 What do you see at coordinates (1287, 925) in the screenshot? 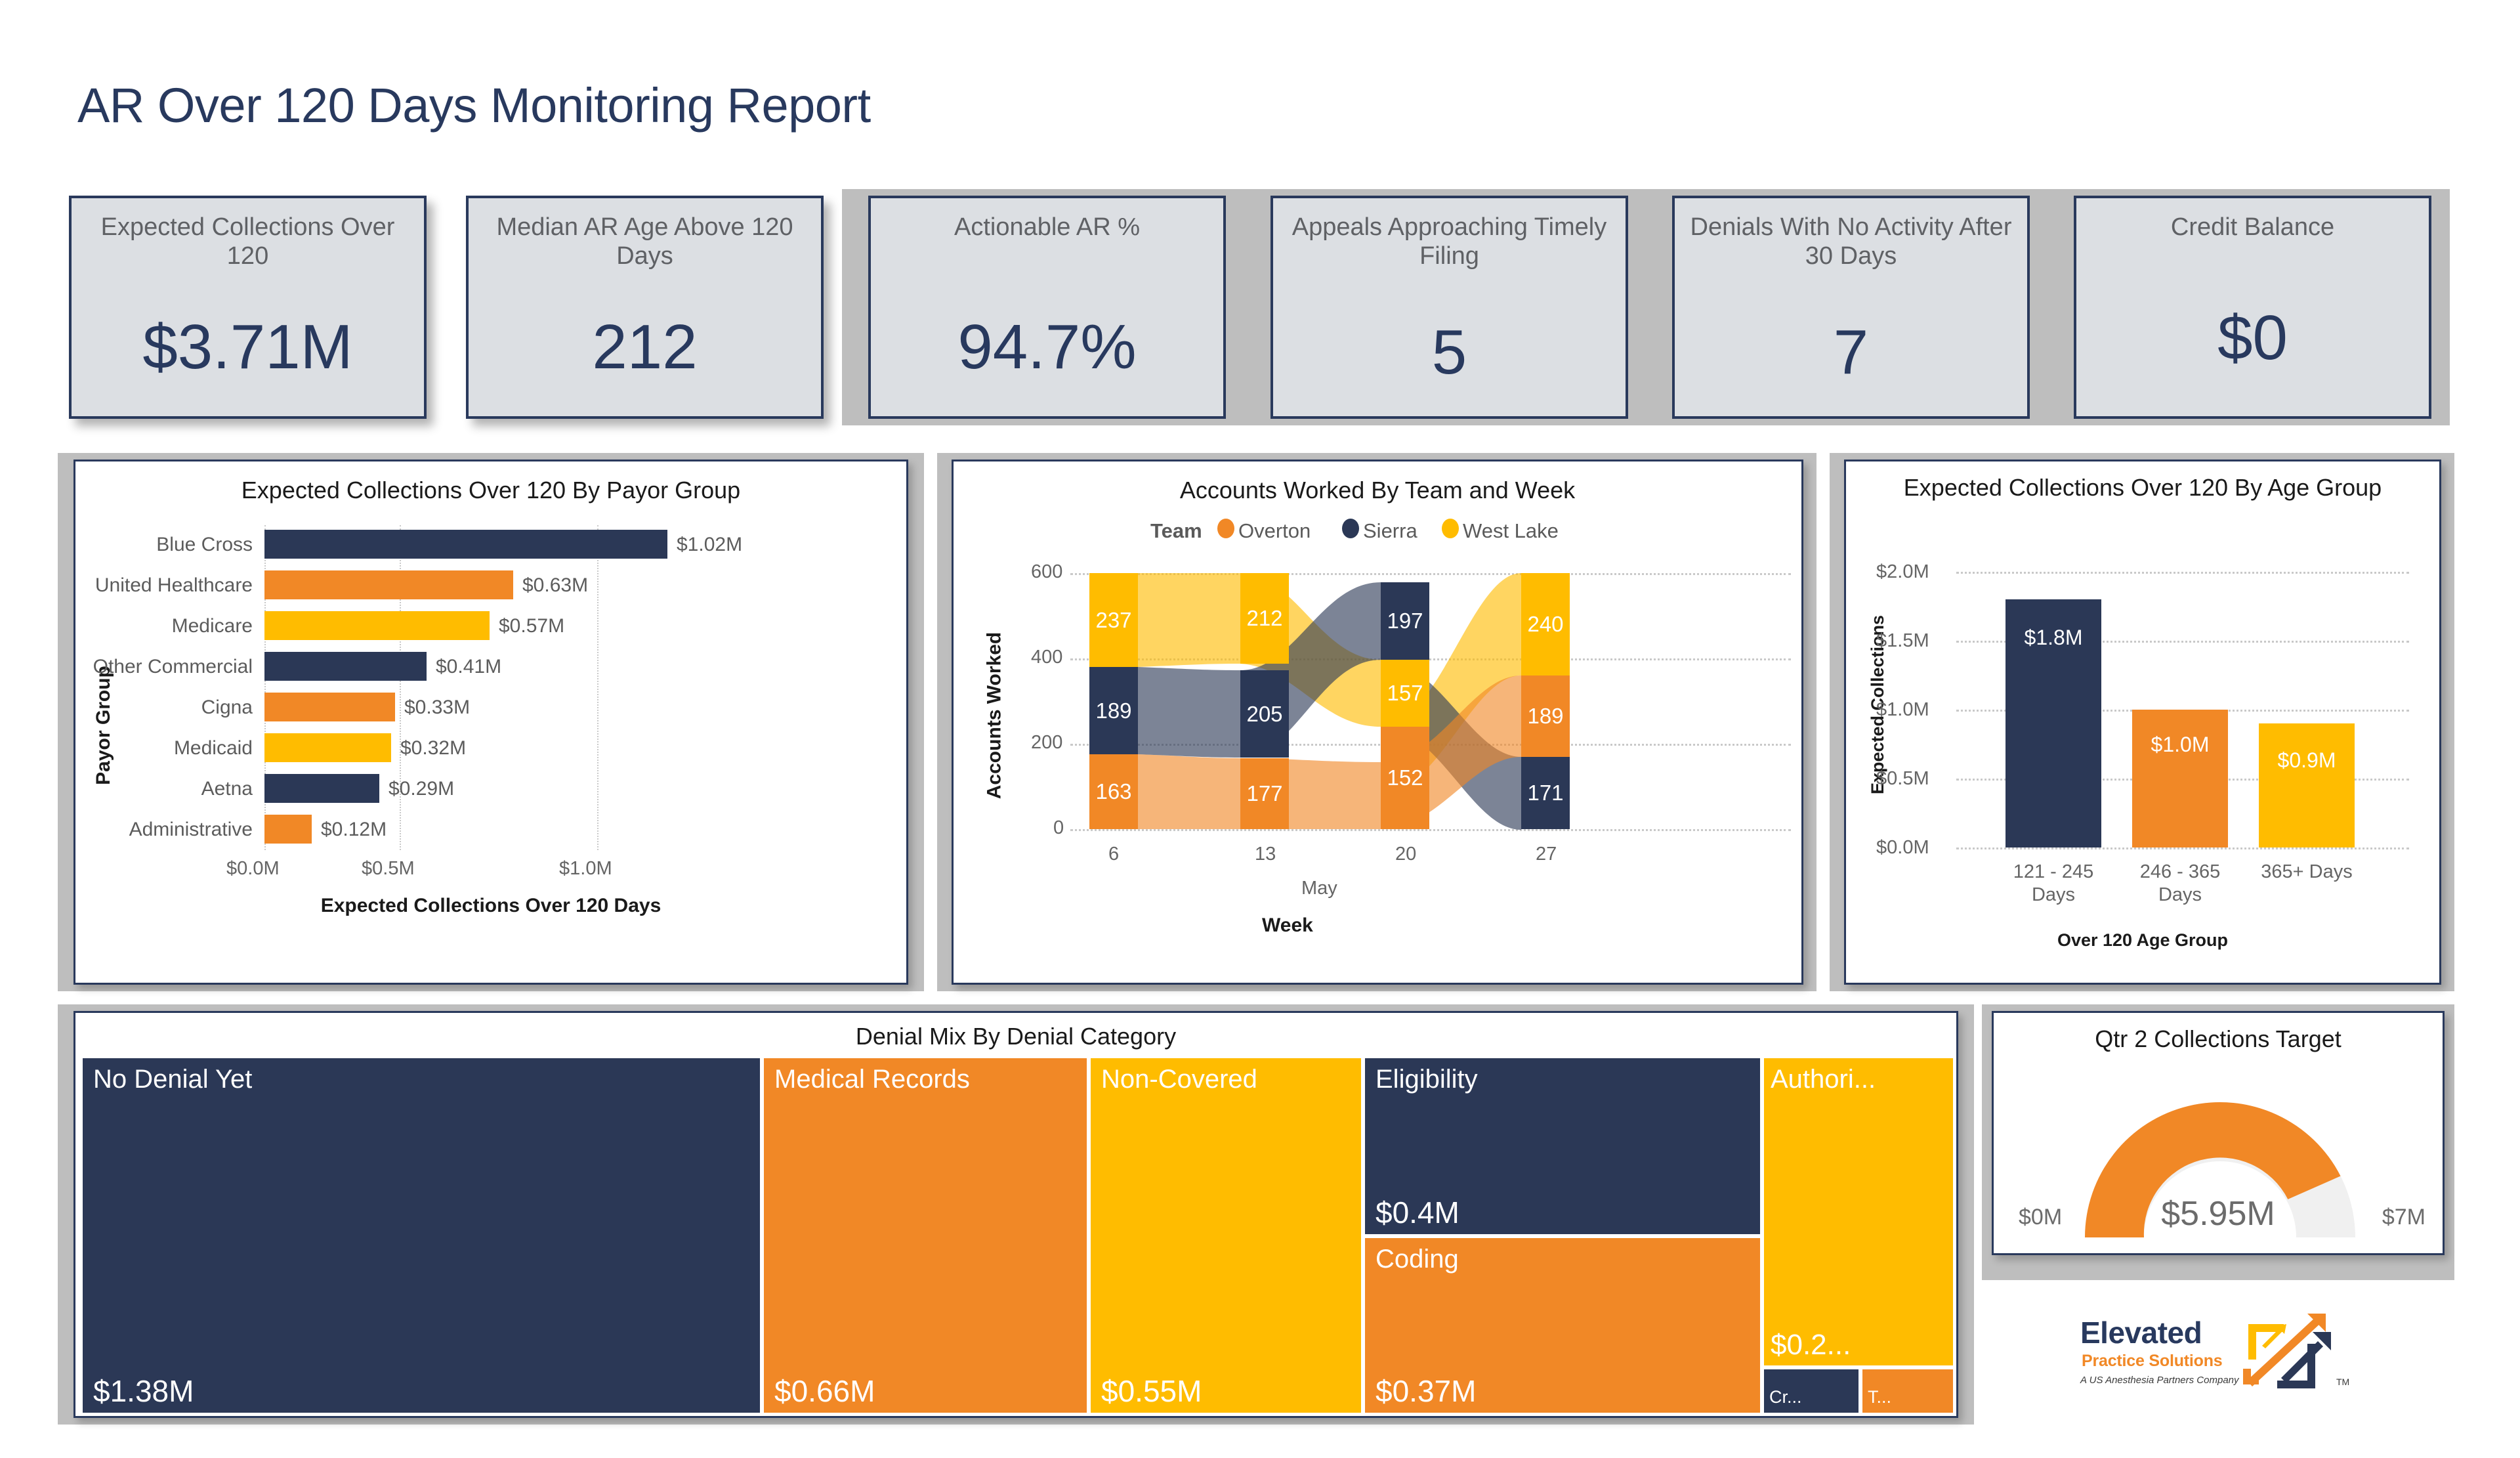
I see `x-axis-title: Week` at bounding box center [1287, 925].